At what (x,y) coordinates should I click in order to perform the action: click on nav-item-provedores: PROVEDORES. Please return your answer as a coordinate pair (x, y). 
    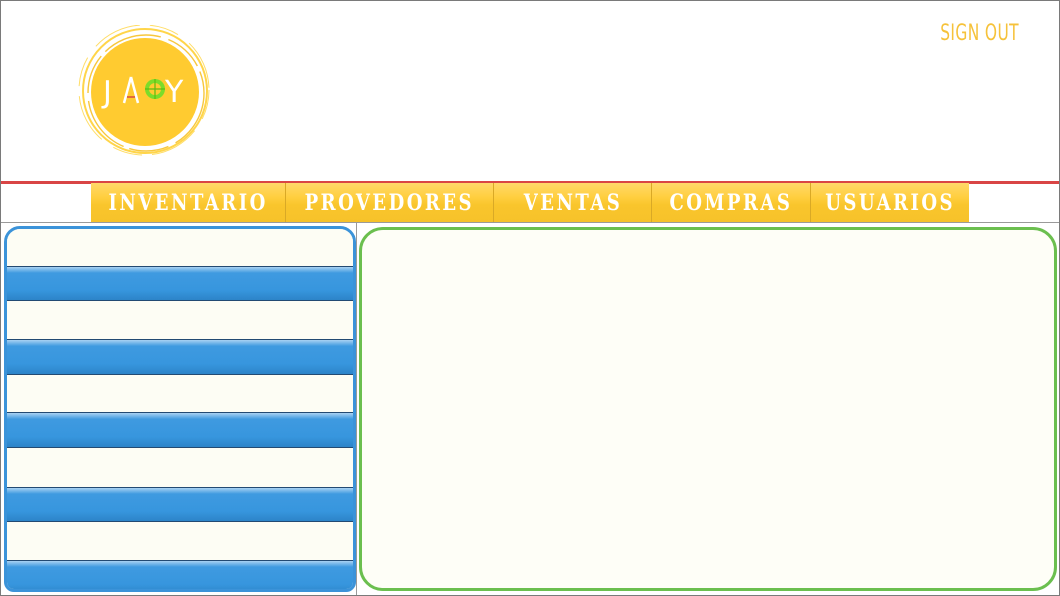
    Looking at the image, I should click on (389, 203).